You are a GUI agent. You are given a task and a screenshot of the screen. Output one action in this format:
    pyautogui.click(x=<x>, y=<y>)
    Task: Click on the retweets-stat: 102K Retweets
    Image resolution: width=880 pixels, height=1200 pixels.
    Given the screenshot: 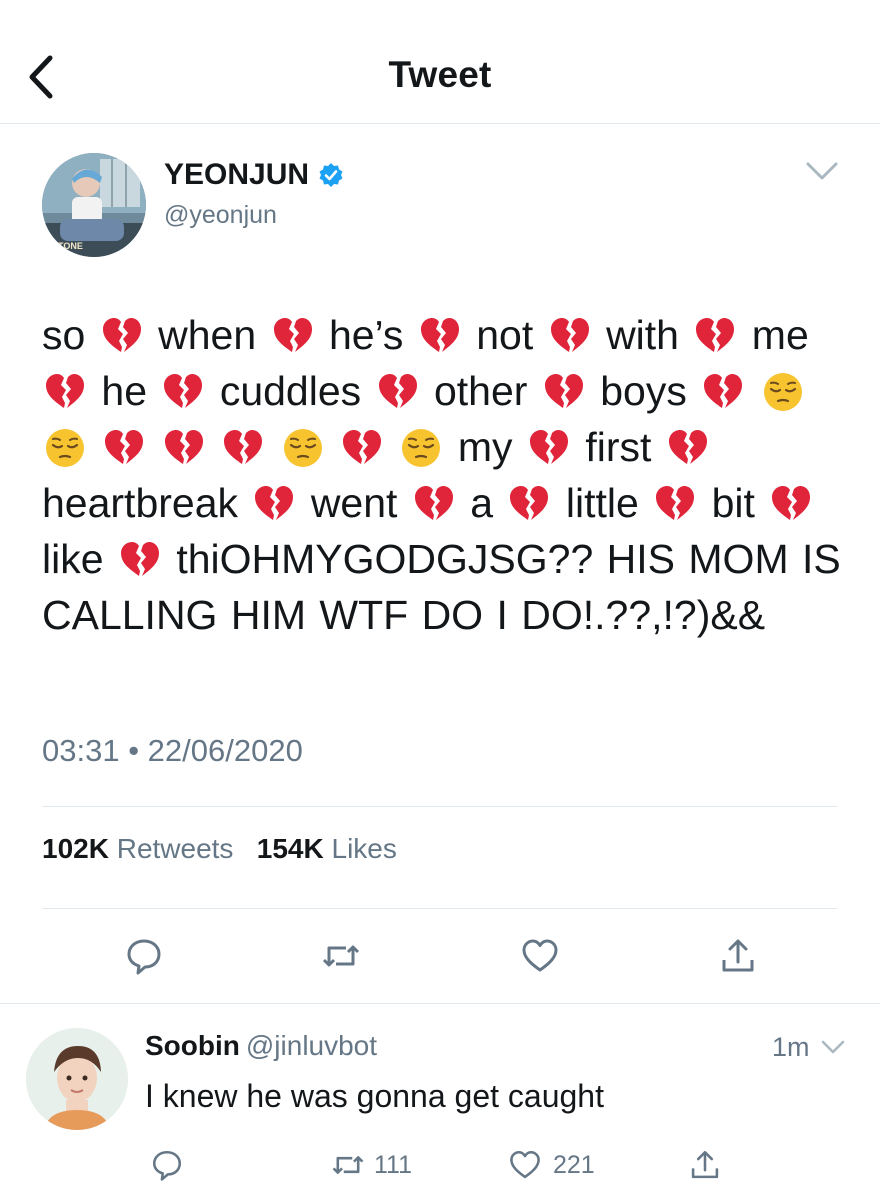 What is the action you would take?
    pyautogui.click(x=137, y=848)
    